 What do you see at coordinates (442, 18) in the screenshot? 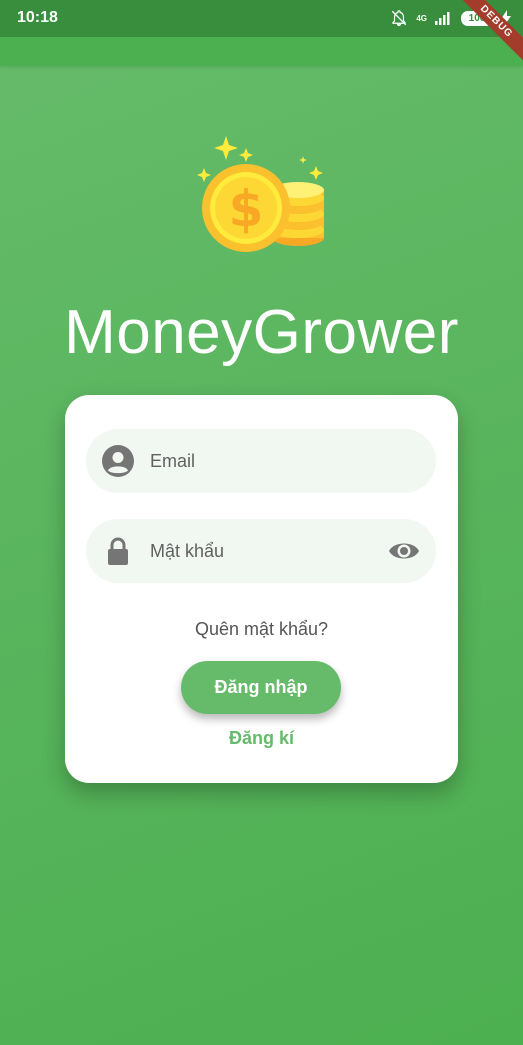
I see `signal-icon` at bounding box center [442, 18].